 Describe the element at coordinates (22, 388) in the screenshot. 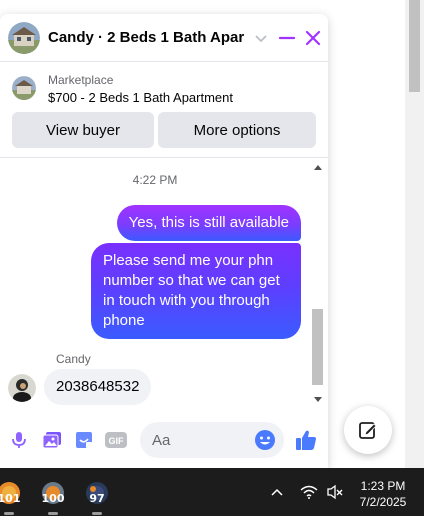

I see `sender-avatar` at that location.